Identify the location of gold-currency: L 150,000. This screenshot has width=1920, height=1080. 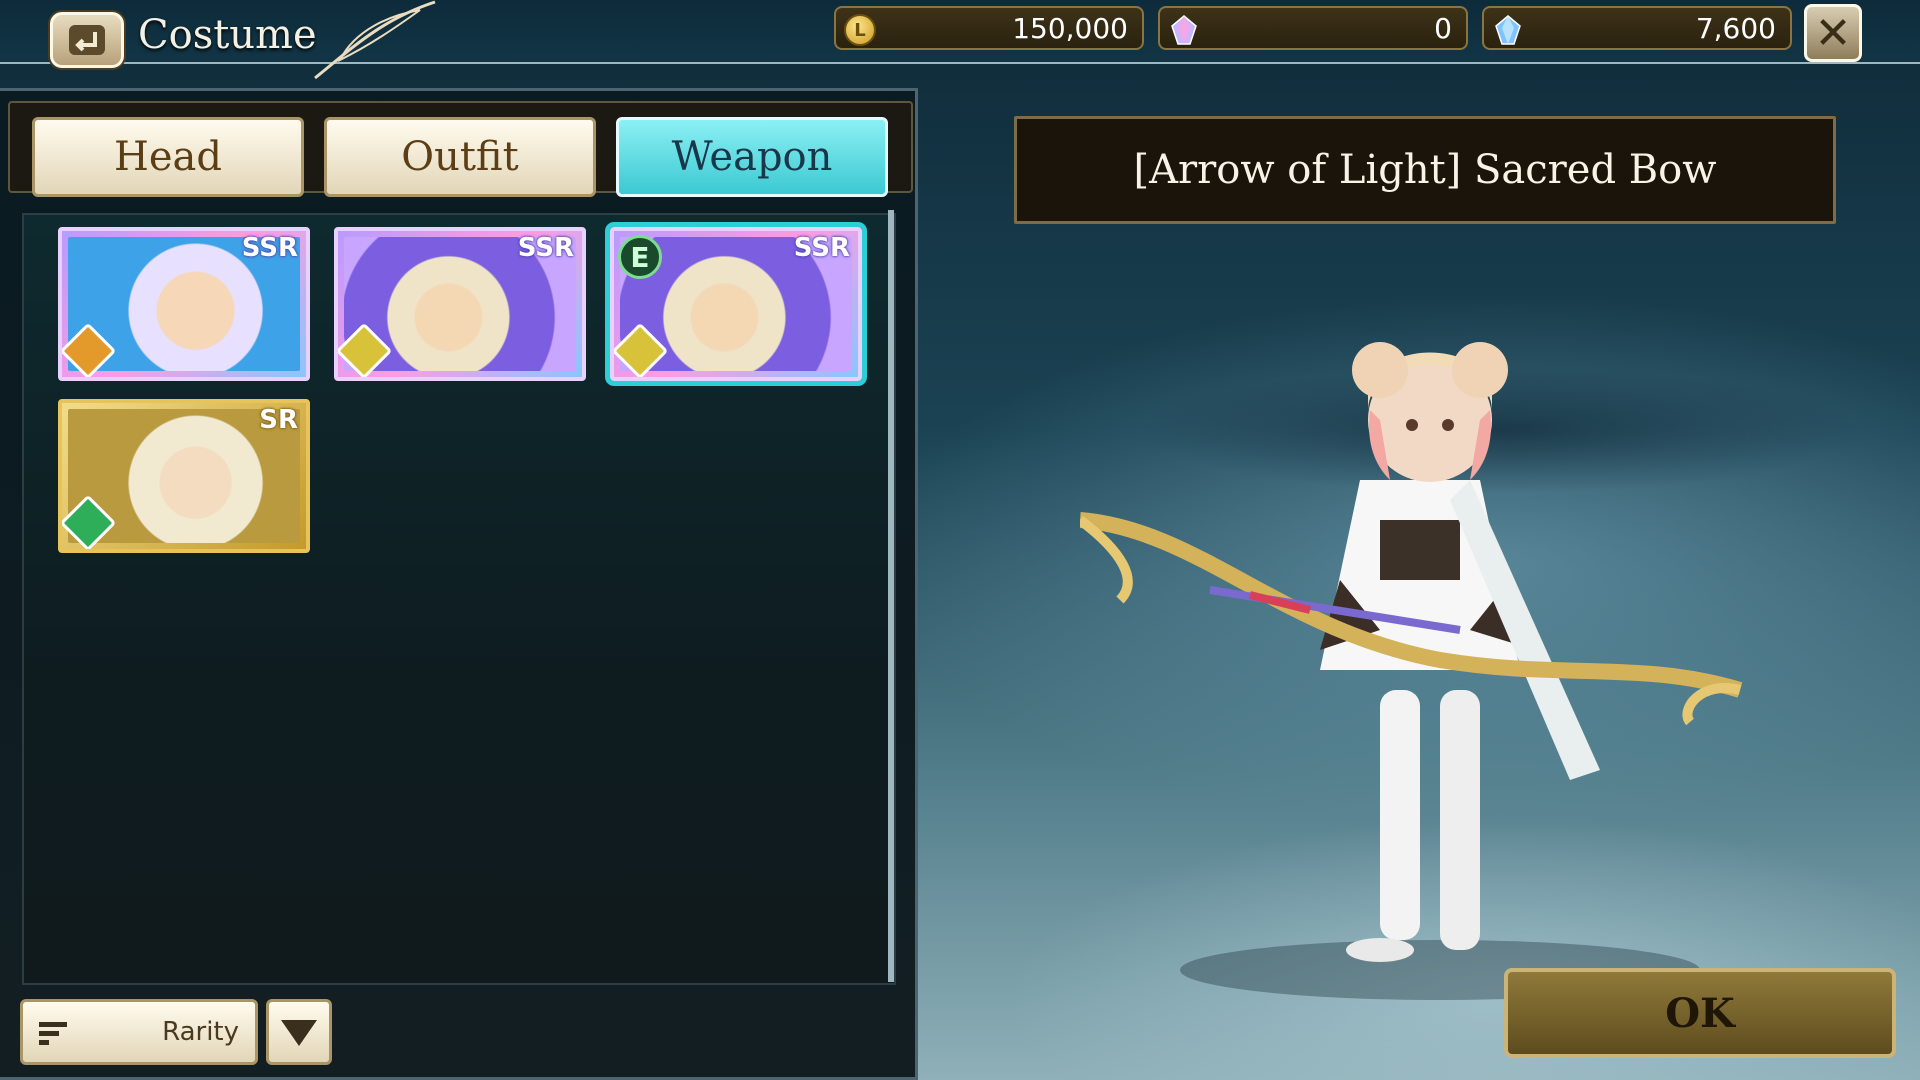
(989, 28).